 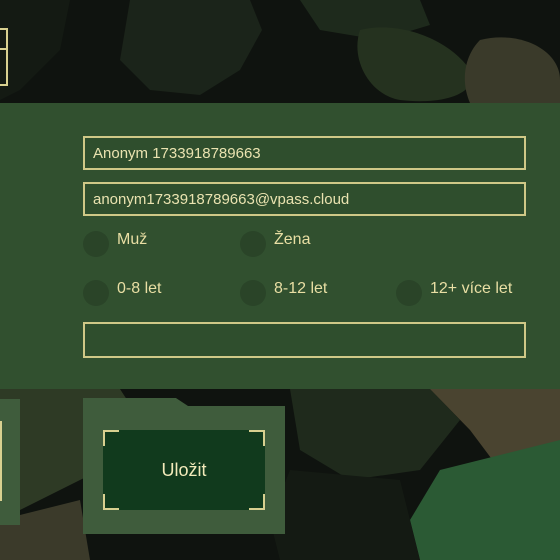 What do you see at coordinates (4, 57) in the screenshot?
I see `corner-frame-decoration` at bounding box center [4, 57].